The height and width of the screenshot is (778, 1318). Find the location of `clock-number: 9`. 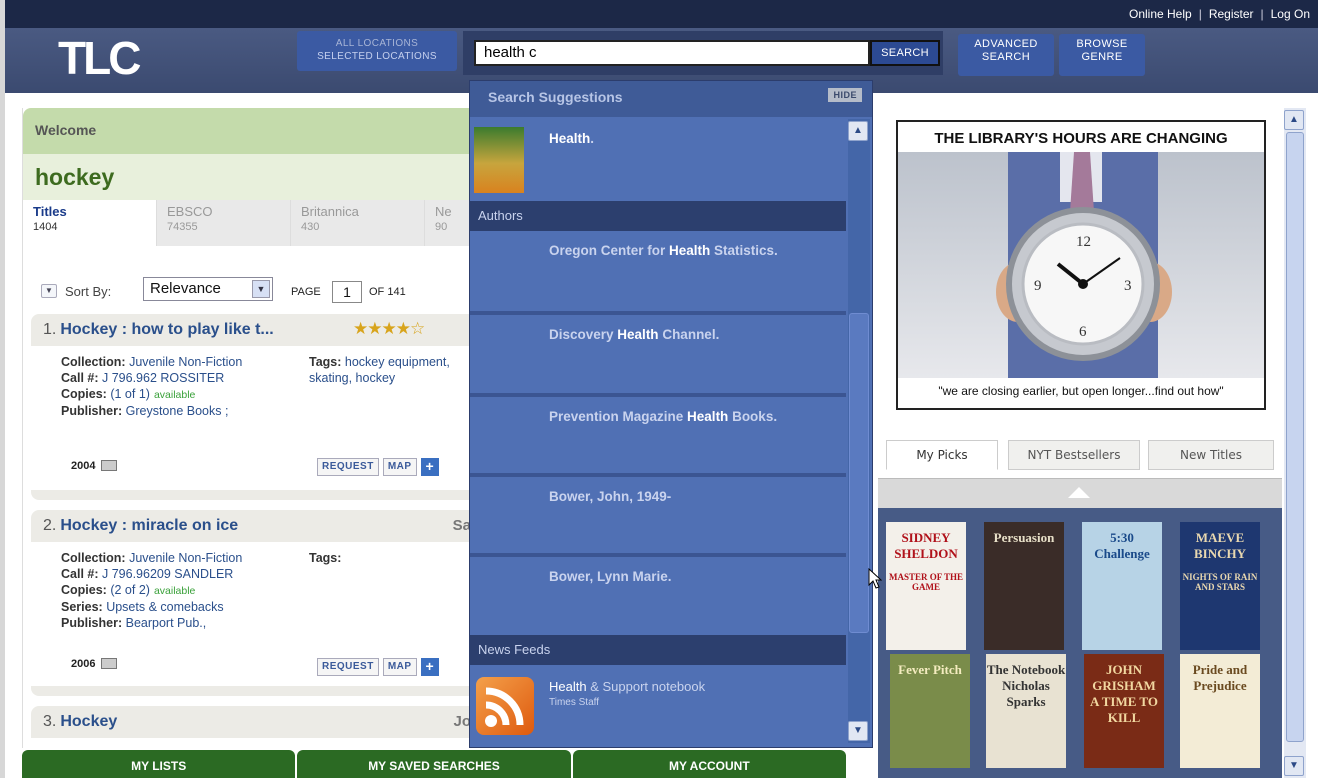

clock-number: 9 is located at coordinates (1038, 286).